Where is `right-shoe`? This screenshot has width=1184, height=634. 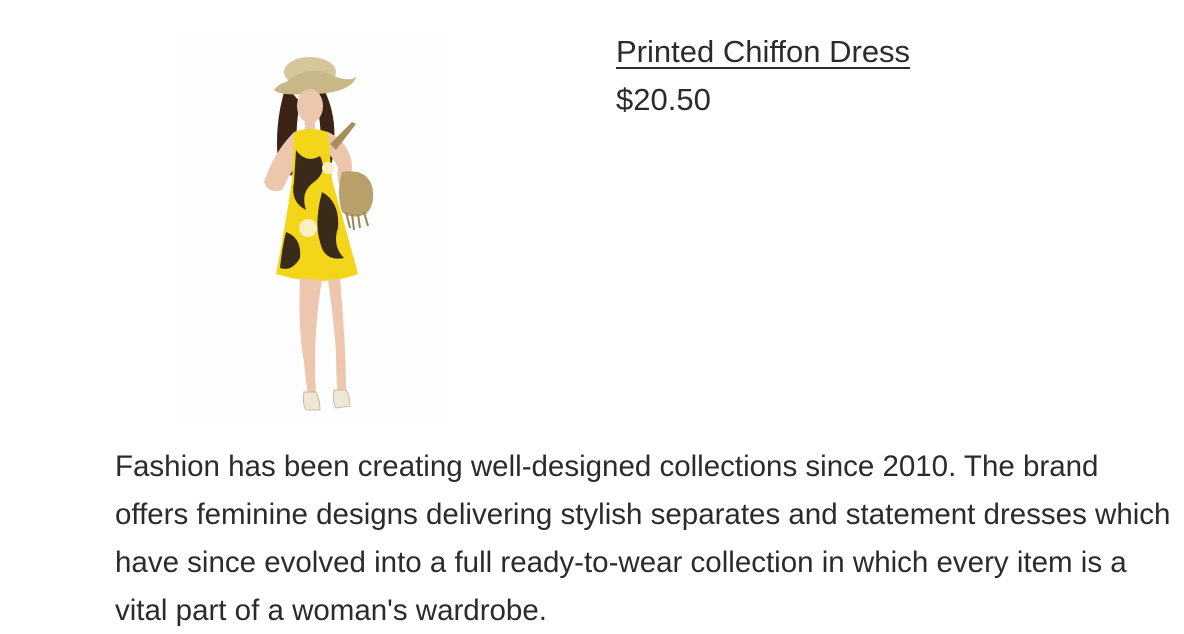 right-shoe is located at coordinates (341, 399).